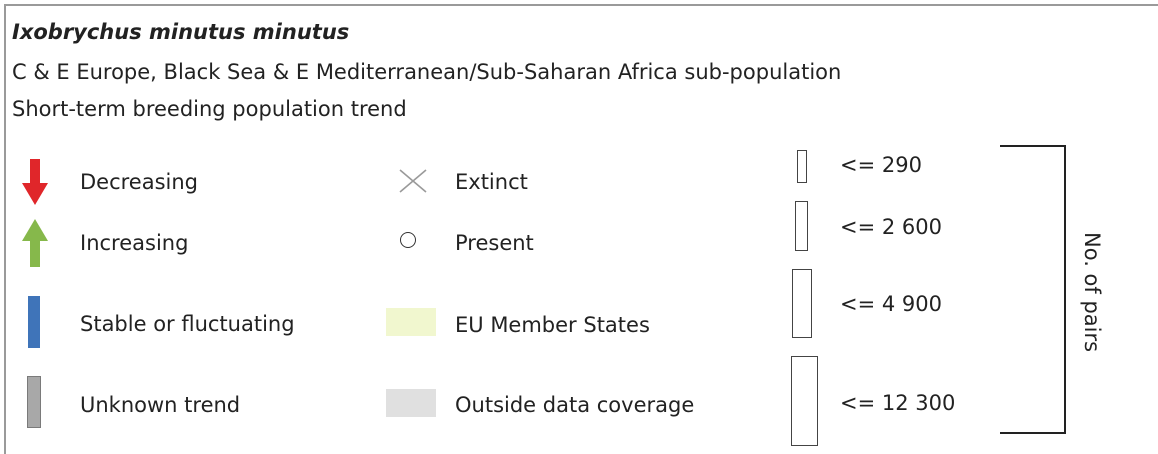 The image size is (1158, 454). I want to click on legend-label-unknown: Unknown trend, so click(160, 405).